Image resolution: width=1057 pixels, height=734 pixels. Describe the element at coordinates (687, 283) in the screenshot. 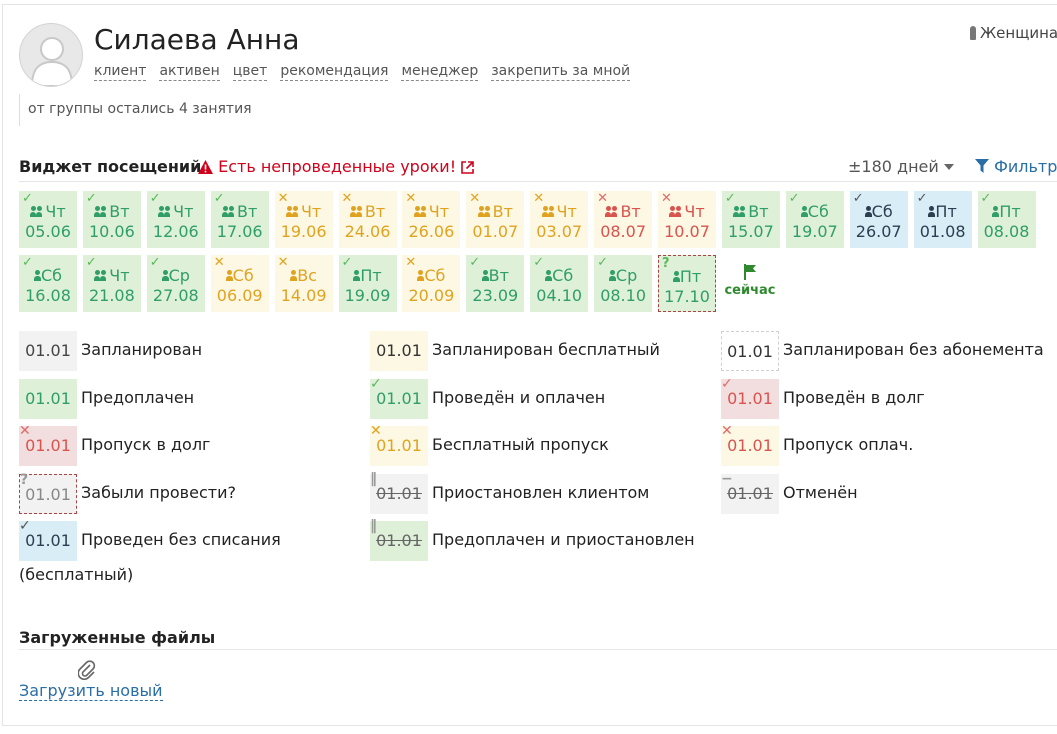

I see `visit-cell: ? Пт 17.10` at that location.